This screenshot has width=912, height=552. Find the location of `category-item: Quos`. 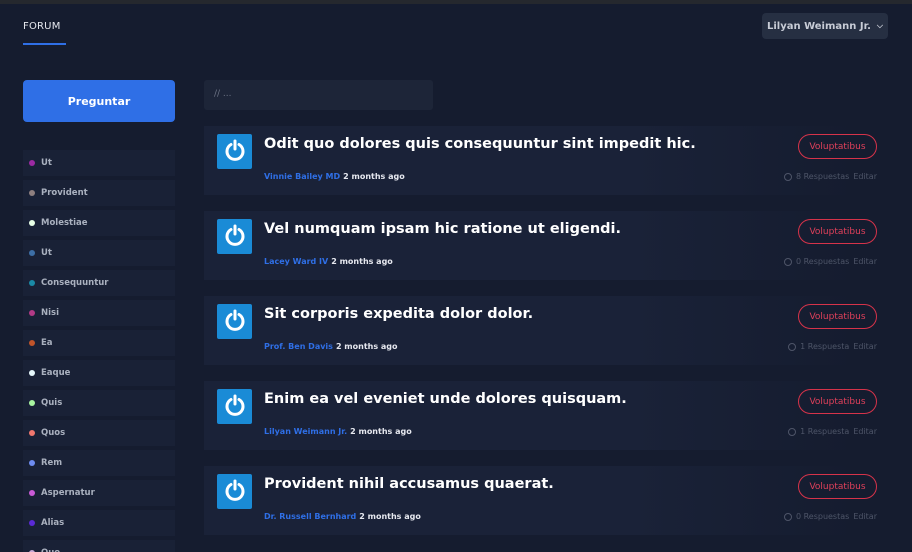

category-item: Quos is located at coordinates (99, 433).